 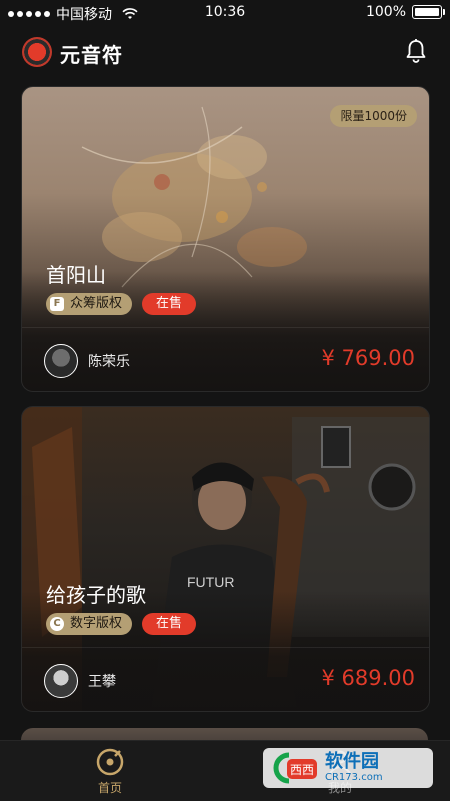 I want to click on card-tags: F 众筹版权 在售, so click(x=121, y=304).